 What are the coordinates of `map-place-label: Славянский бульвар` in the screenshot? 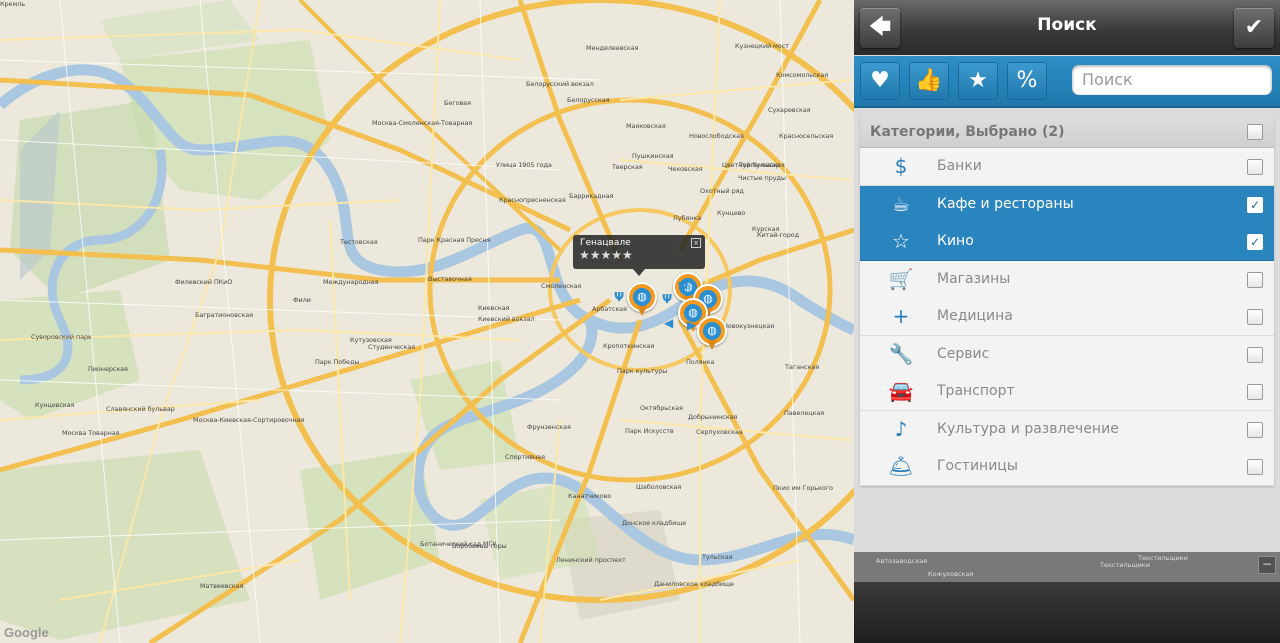 It's located at (140, 409).